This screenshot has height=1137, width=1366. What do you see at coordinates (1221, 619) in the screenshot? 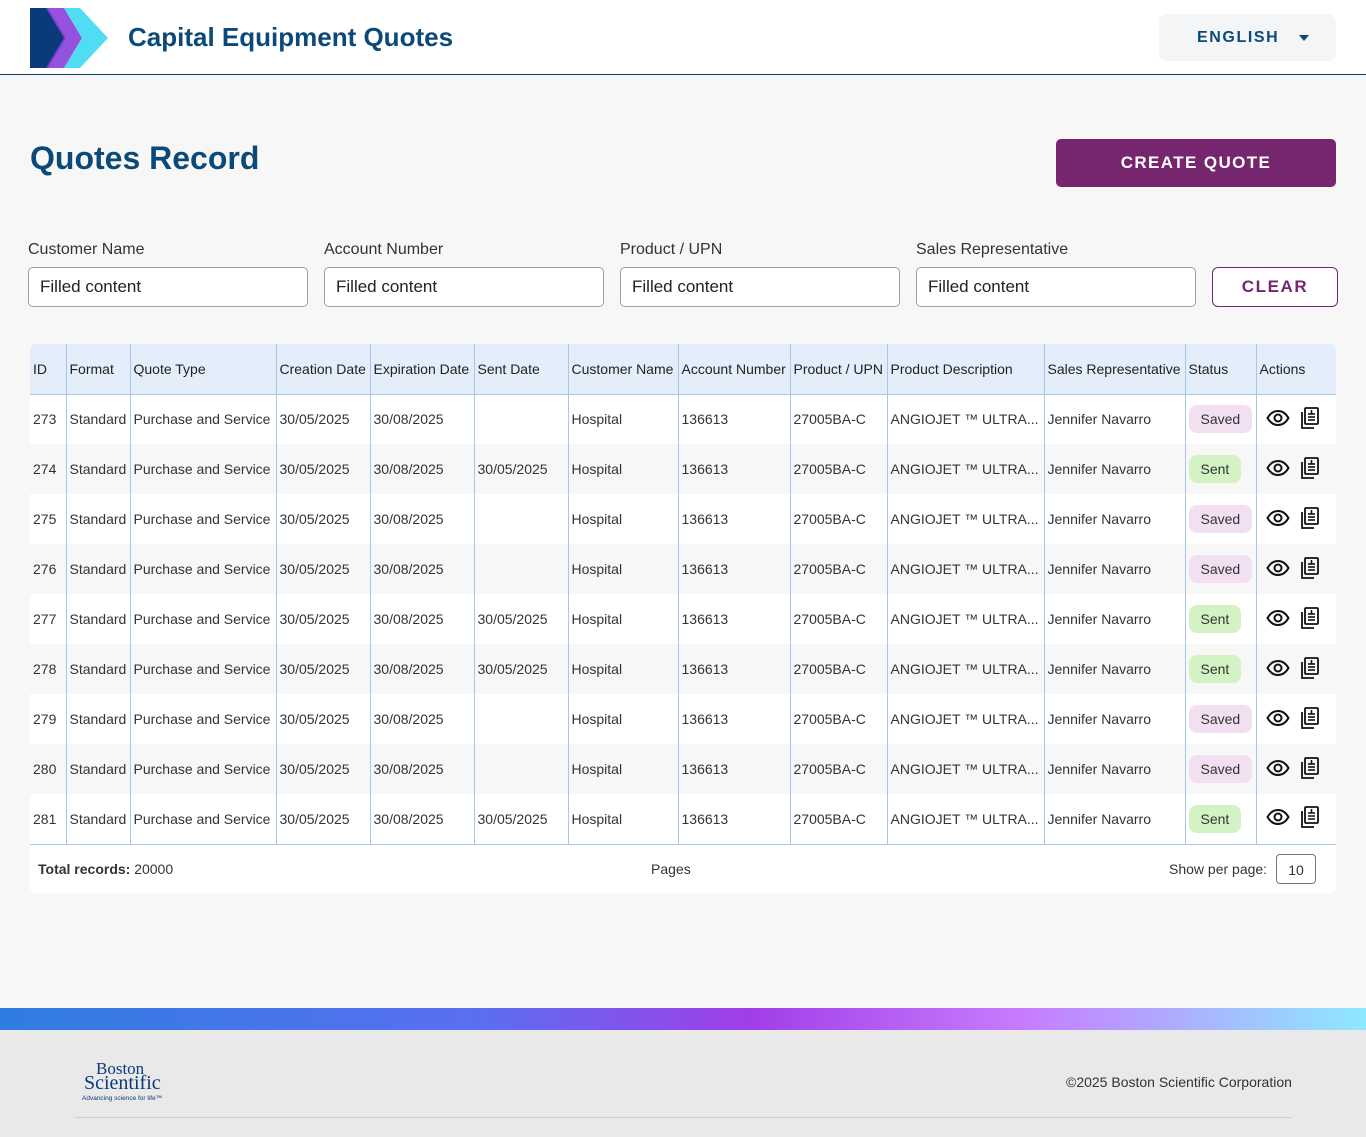
I see `status-cell: Sent` at bounding box center [1221, 619].